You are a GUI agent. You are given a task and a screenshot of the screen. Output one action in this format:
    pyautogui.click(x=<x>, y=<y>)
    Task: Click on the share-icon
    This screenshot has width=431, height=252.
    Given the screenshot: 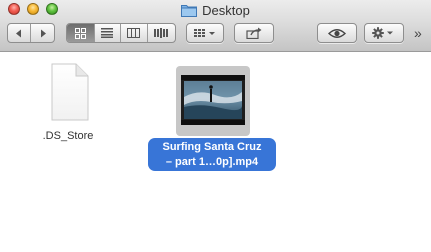 What is the action you would take?
    pyautogui.click(x=254, y=33)
    